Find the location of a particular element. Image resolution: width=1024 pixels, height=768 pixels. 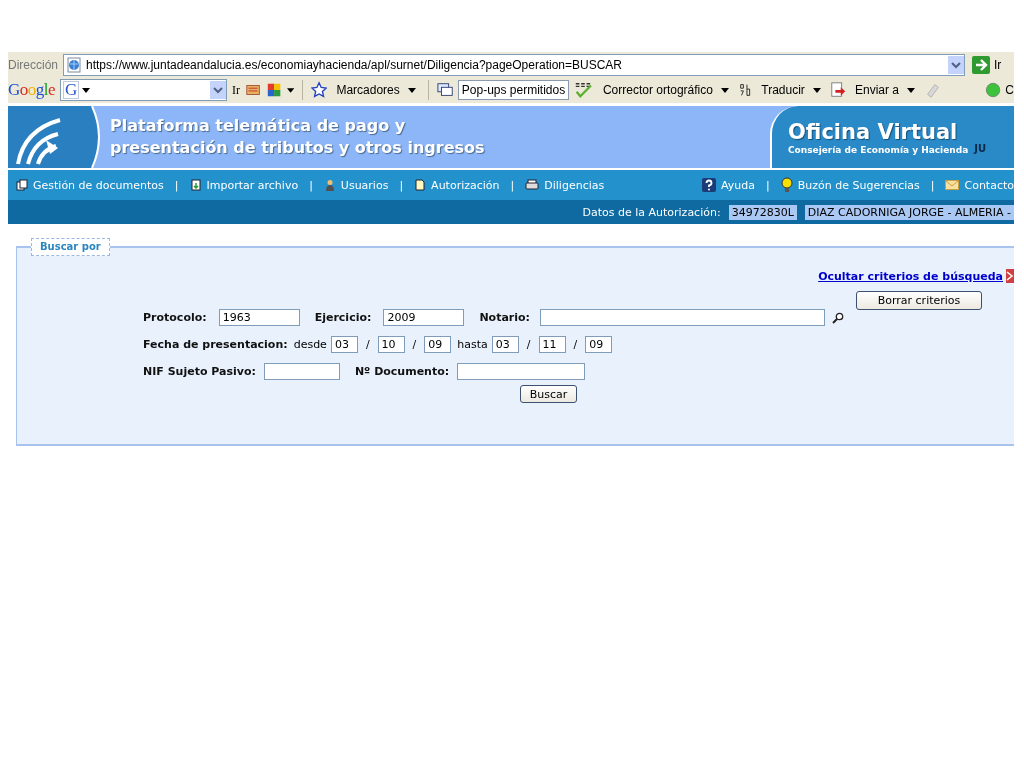

search-button: Buscar is located at coordinates (548, 394).